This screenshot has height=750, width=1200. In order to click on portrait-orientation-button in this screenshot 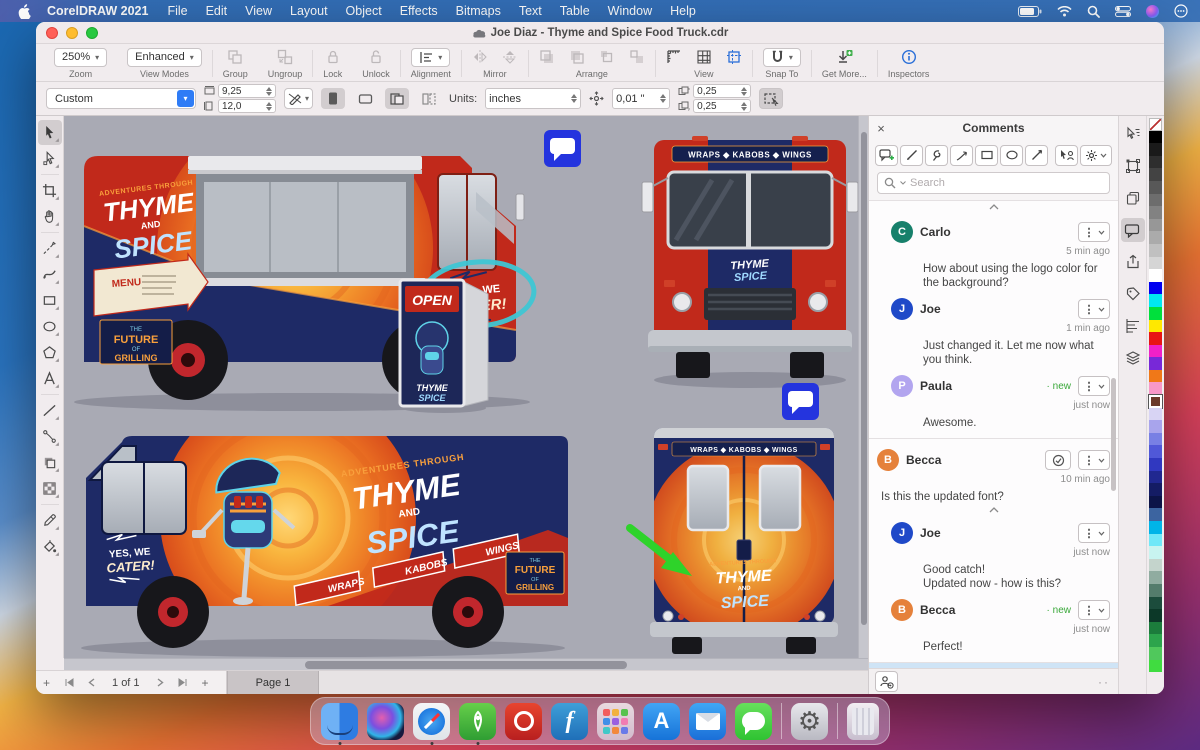, I will do `click(333, 98)`.